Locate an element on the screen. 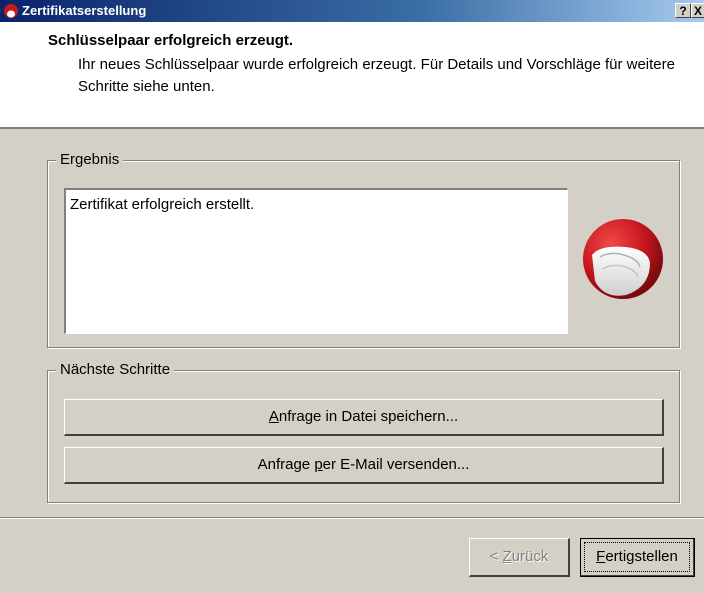 The image size is (704, 593). finish-button: Fertigstellen is located at coordinates (637, 557).